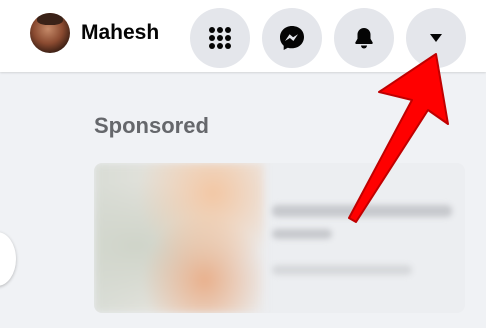 Image resolution: width=486 pixels, height=328 pixels. I want to click on grid-icon, so click(220, 38).